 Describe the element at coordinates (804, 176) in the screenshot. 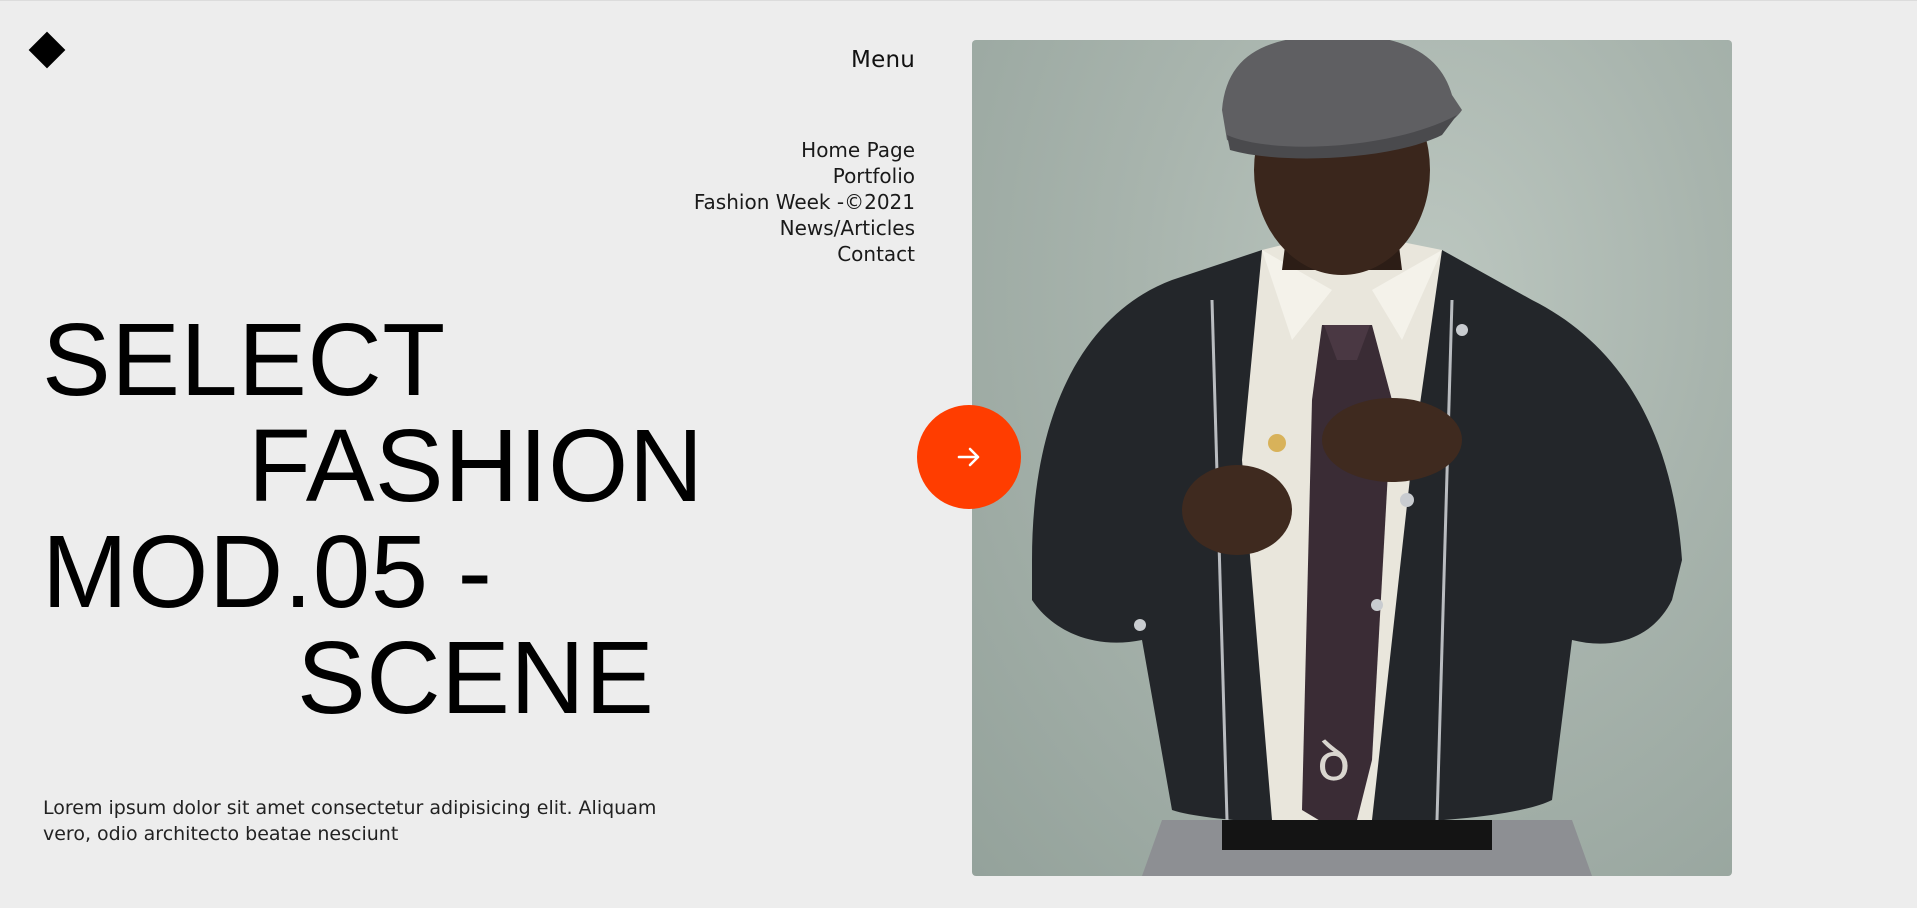

I see `nav-item-portfolio: Portfolio` at that location.